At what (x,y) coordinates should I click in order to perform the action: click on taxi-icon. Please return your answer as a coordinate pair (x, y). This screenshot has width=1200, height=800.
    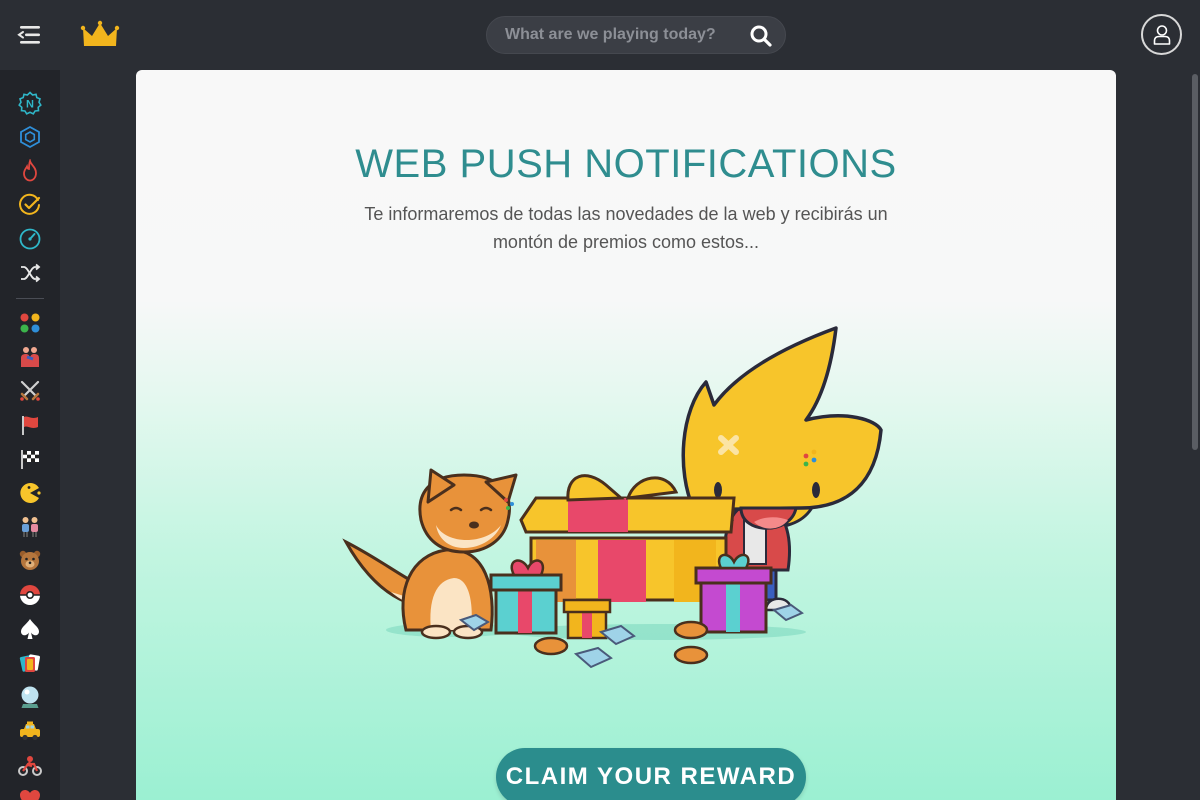
    Looking at the image, I should click on (30, 731).